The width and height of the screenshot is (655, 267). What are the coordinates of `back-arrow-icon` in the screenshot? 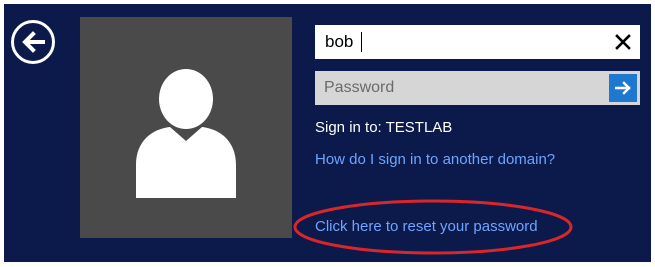 It's located at (33, 42).